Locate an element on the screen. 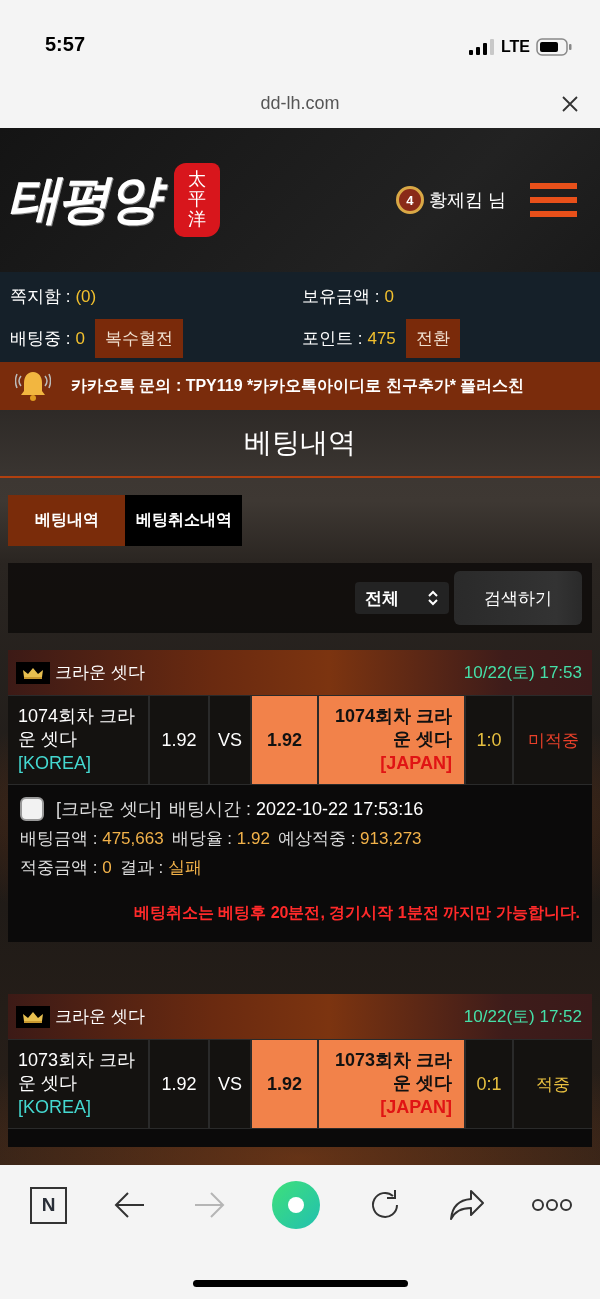 The height and width of the screenshot is (1299, 600). result-cell: 미적중 is located at coordinates (553, 740).